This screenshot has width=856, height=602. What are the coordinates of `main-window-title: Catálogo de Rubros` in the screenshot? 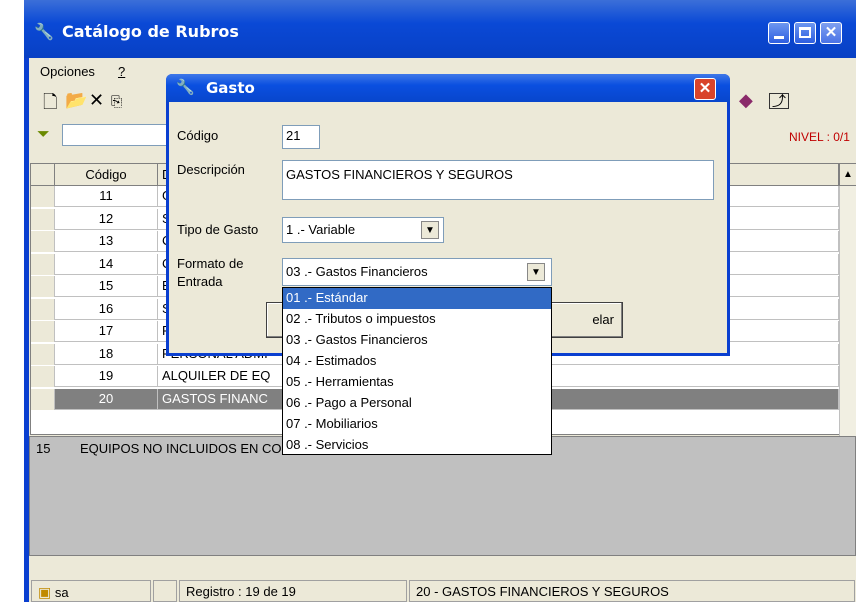 It's located at (150, 31).